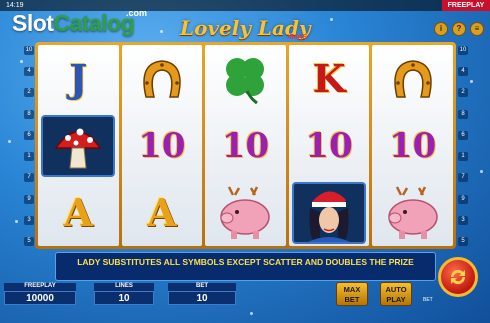 Image resolution: width=490 pixels, height=323 pixels. Describe the element at coordinates (329, 216) in the screenshot. I see `lady-icon` at that location.